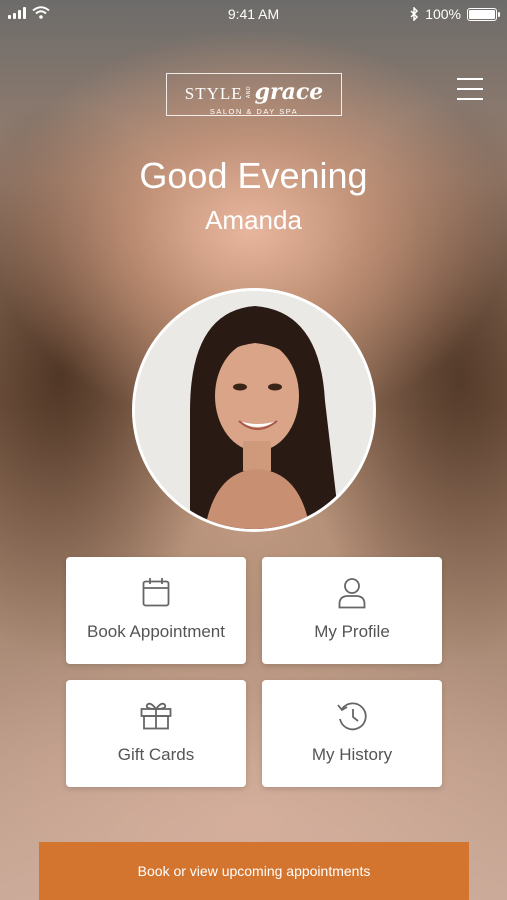  What do you see at coordinates (470, 89) in the screenshot?
I see `hamburger-menu-icon` at bounding box center [470, 89].